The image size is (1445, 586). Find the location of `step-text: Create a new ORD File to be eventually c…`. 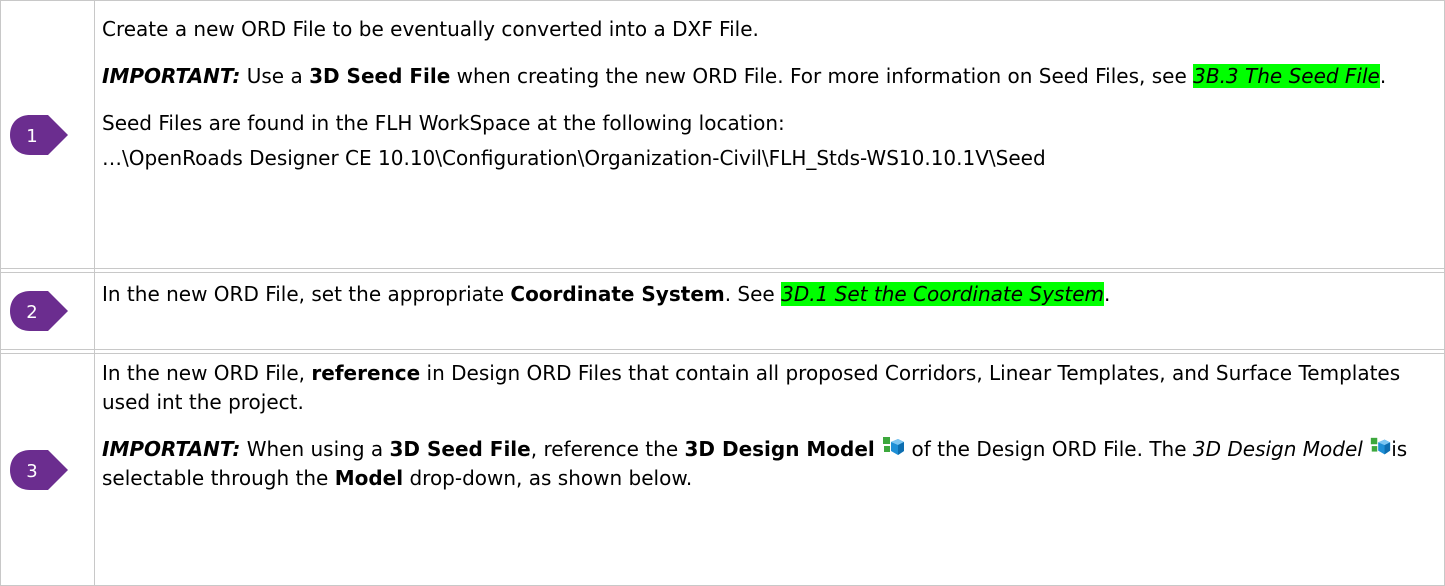

step-text: Create a new ORD File to be eventually c… is located at coordinates (430, 29).